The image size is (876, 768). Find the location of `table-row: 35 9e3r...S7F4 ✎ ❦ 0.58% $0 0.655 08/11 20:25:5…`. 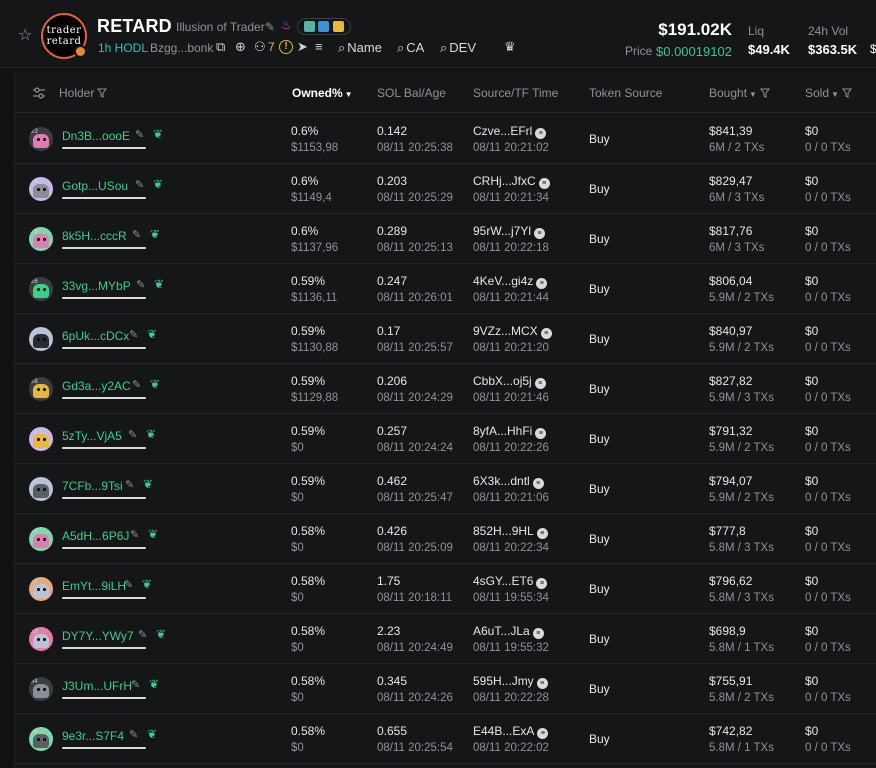

table-row: 35 9e3r...S7F4 ✎ ❦ 0.58% $0 0.655 08/11 20:25:5… is located at coordinates (445, 739).